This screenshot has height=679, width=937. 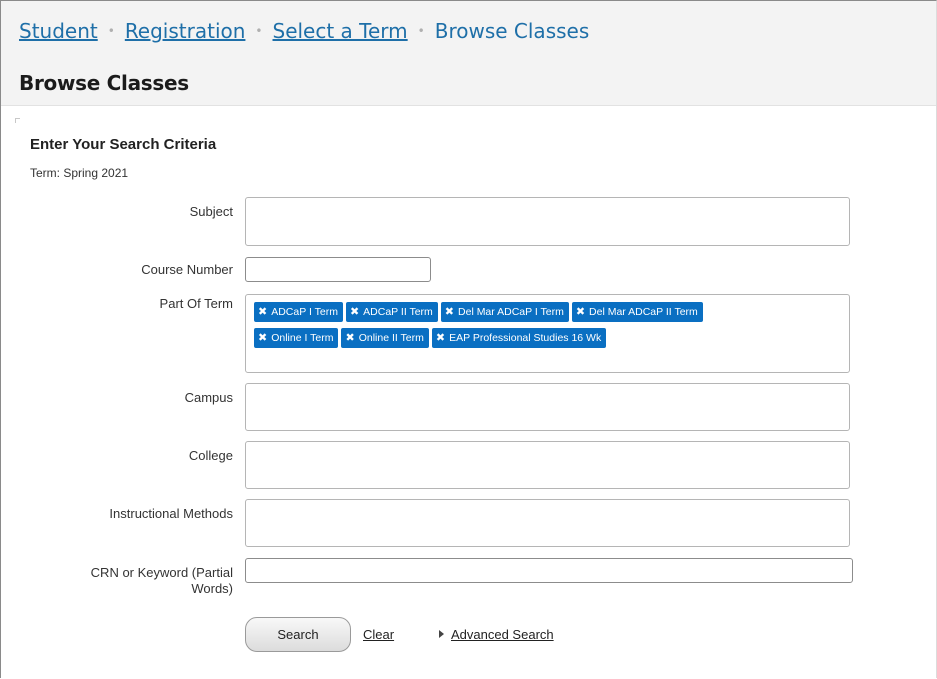 What do you see at coordinates (161, 572) in the screenshot?
I see `crn-keyword-label-line1: CRN or Keyword (Partial` at bounding box center [161, 572].